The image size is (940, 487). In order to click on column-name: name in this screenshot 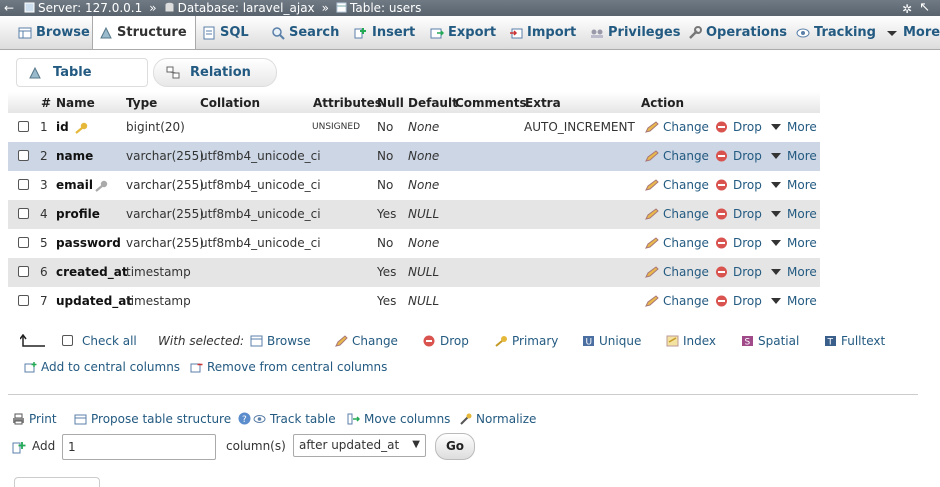, I will do `click(74, 156)`.